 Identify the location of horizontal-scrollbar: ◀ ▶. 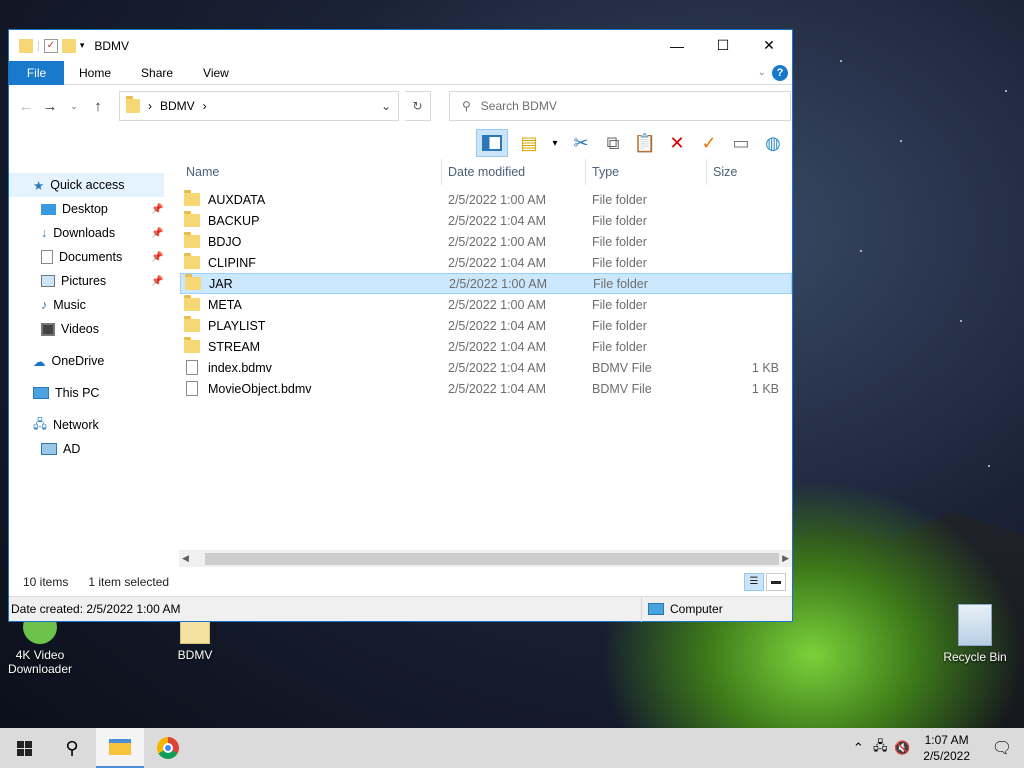
(485, 558).